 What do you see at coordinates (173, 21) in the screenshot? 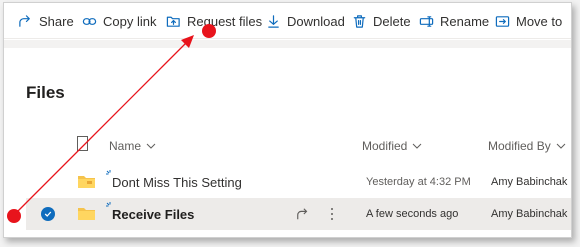
I see `request-files-icon` at bounding box center [173, 21].